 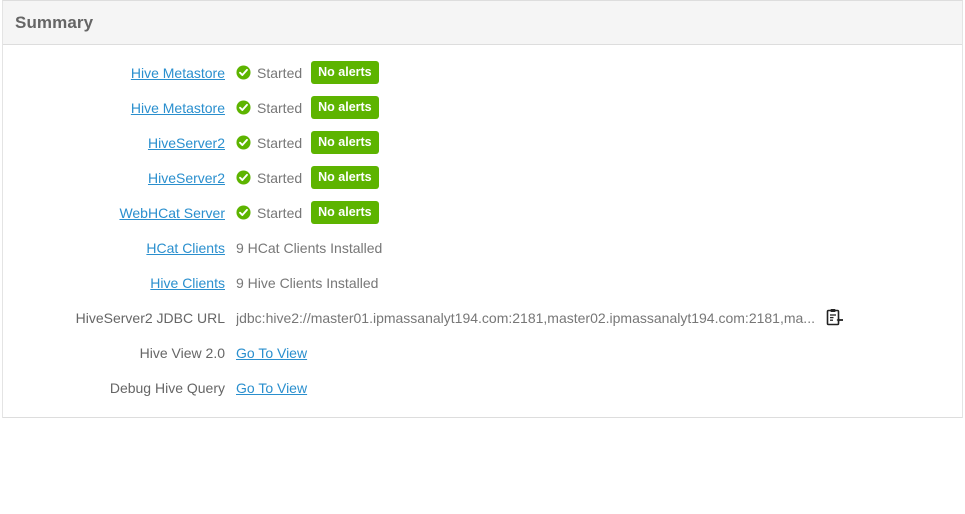 What do you see at coordinates (114, 212) in the screenshot?
I see `row-label-cell: WebHCat Server` at bounding box center [114, 212].